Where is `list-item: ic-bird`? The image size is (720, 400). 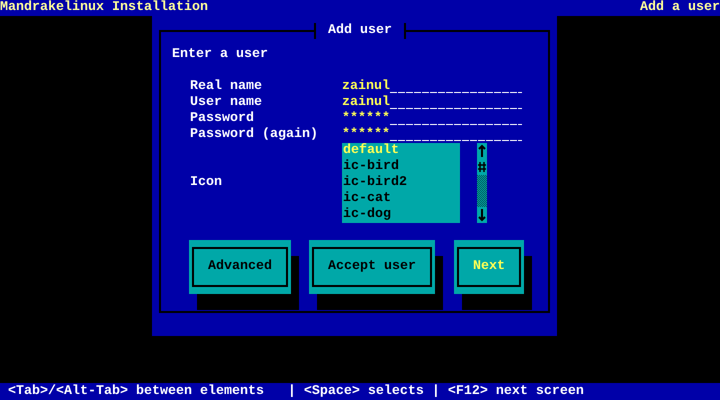
list-item: ic-bird is located at coordinates (401, 167).